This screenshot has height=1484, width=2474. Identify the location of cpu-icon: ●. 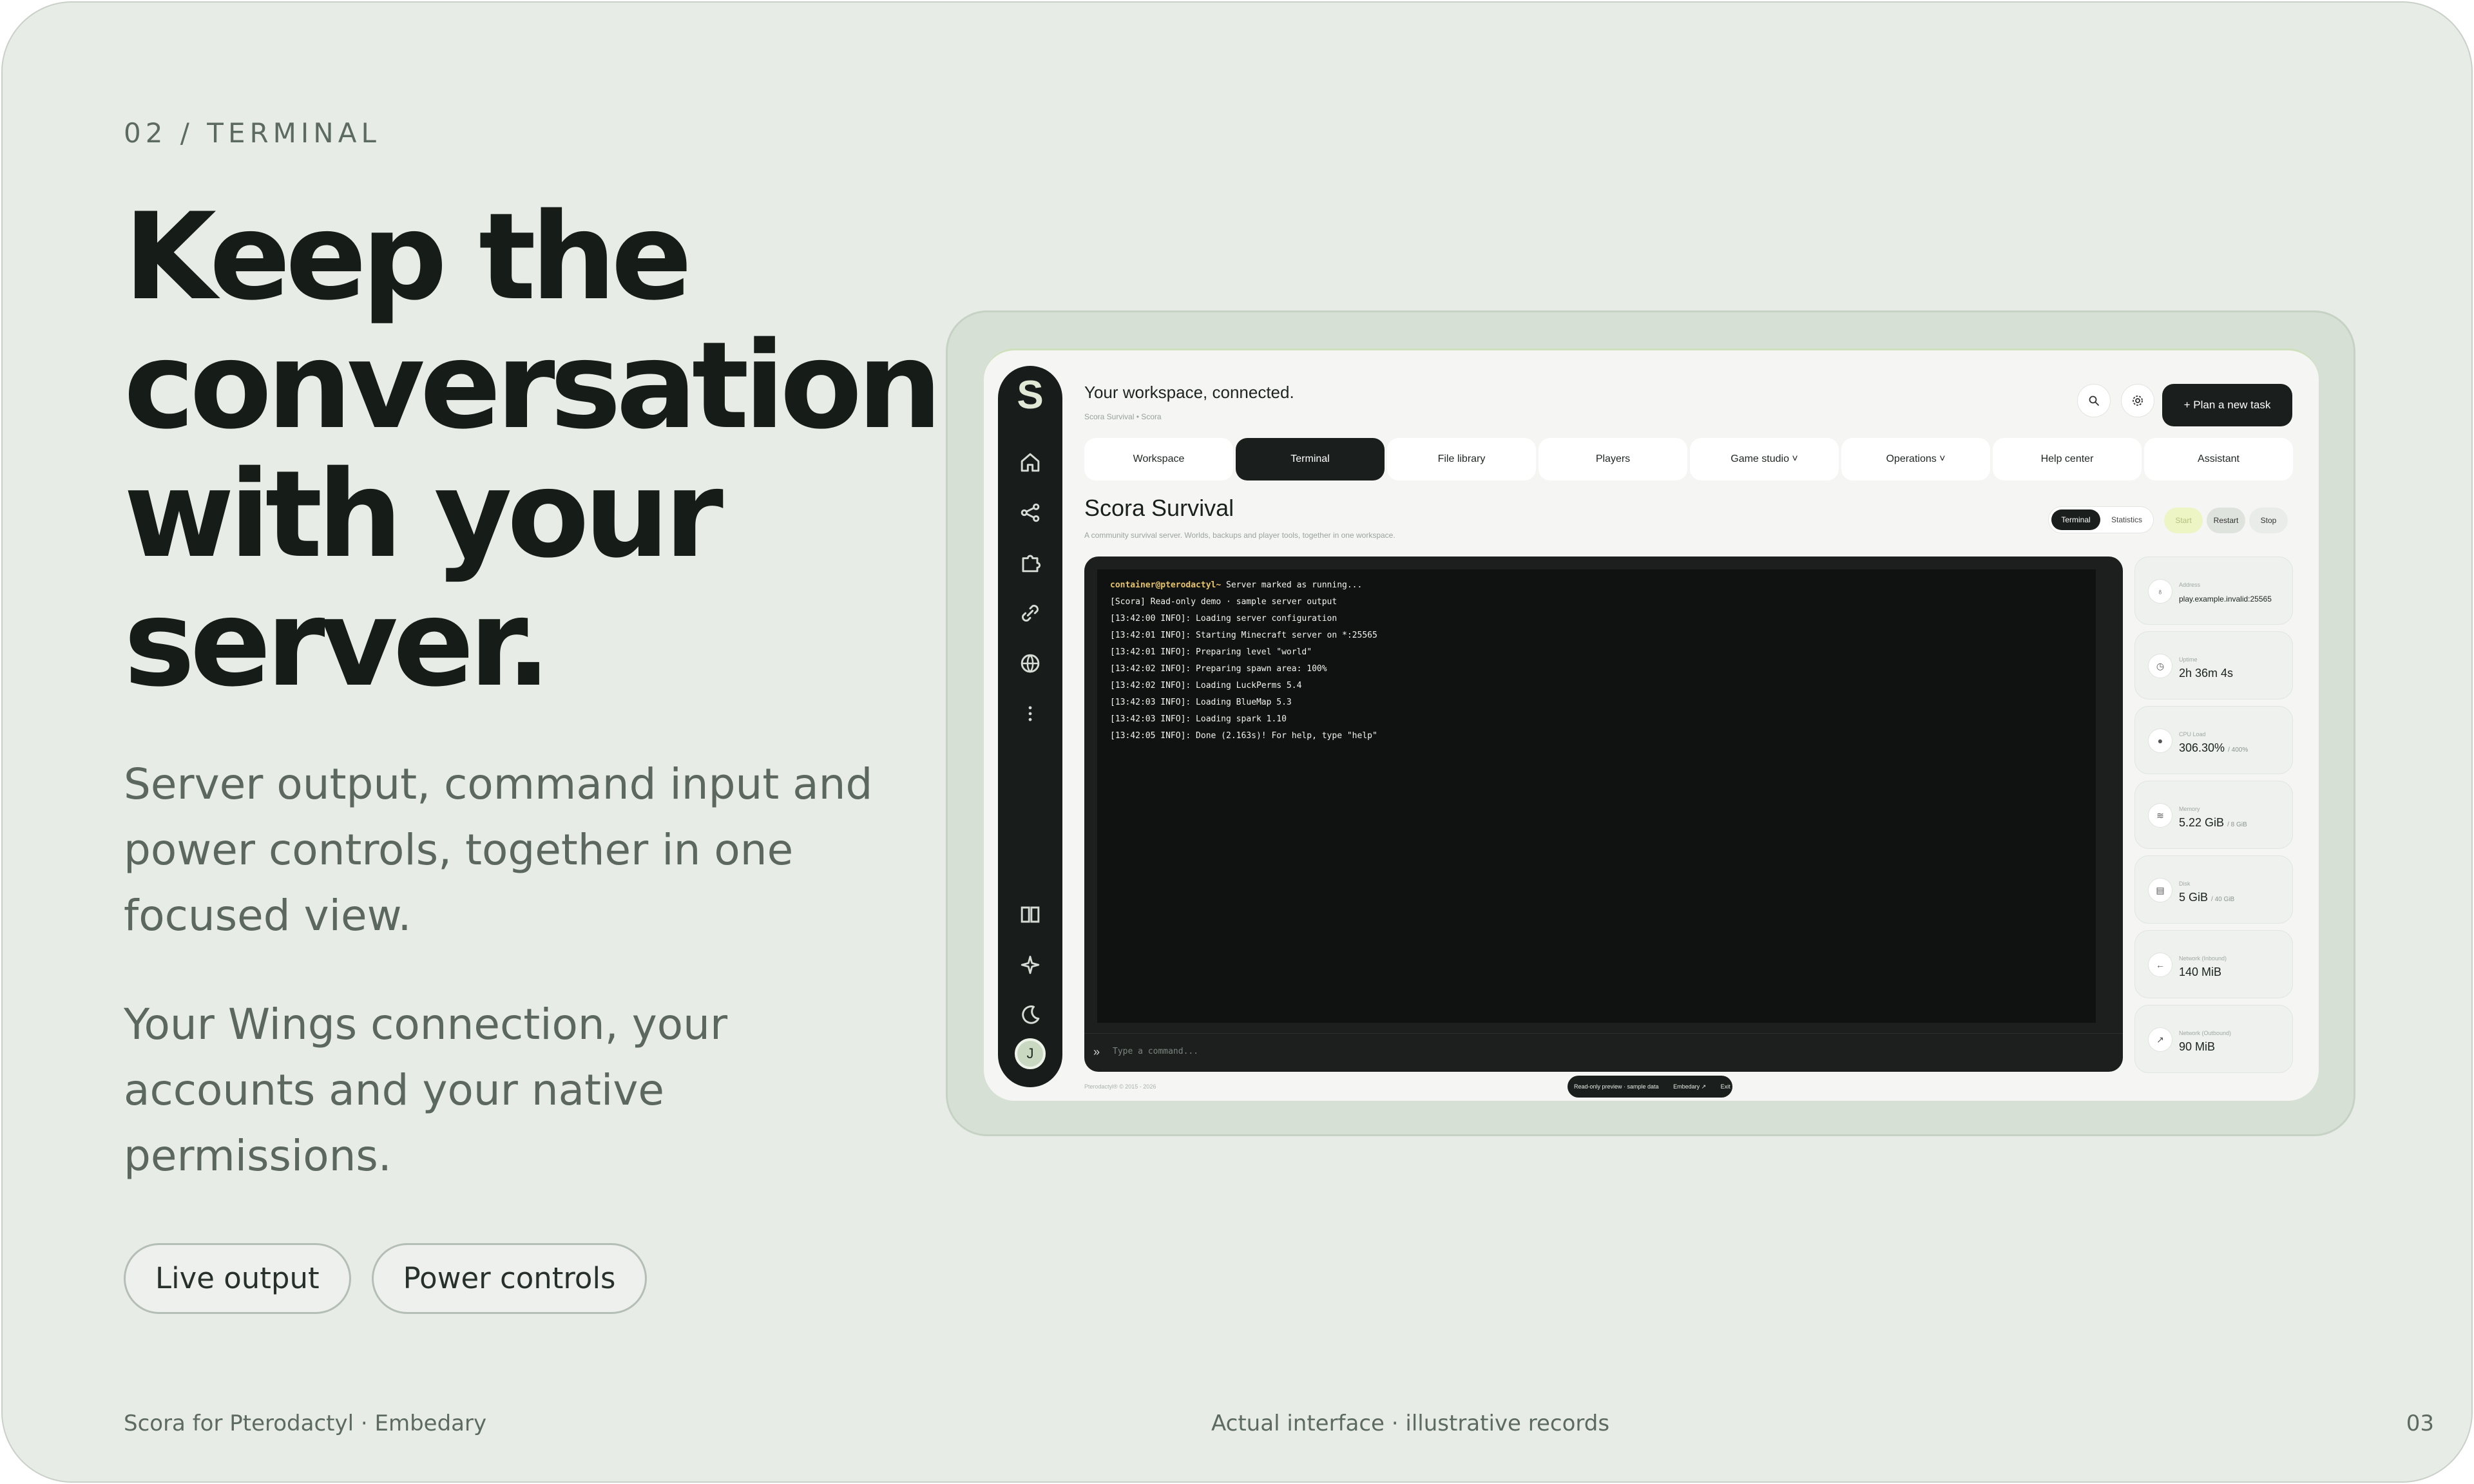
(2160, 740).